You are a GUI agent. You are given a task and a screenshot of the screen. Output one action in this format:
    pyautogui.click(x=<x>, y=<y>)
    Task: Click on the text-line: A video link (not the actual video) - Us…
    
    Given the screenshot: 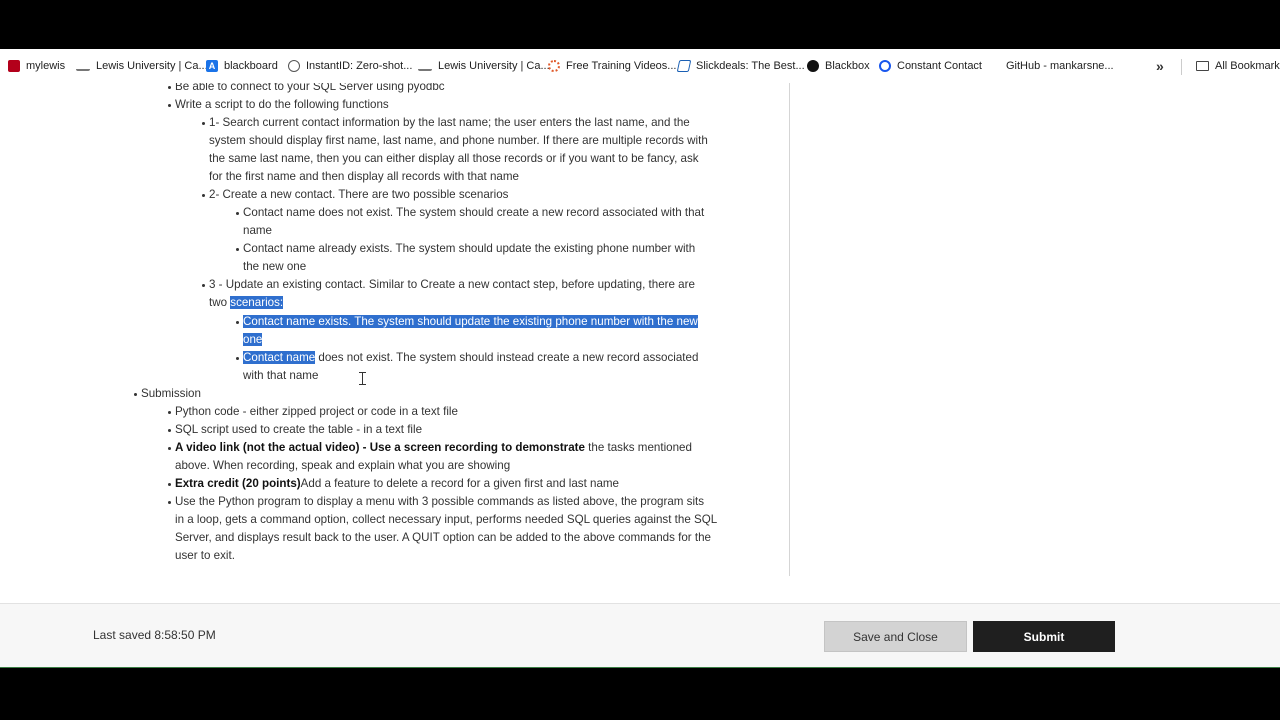 What is the action you would take?
    pyautogui.click(x=433, y=448)
    